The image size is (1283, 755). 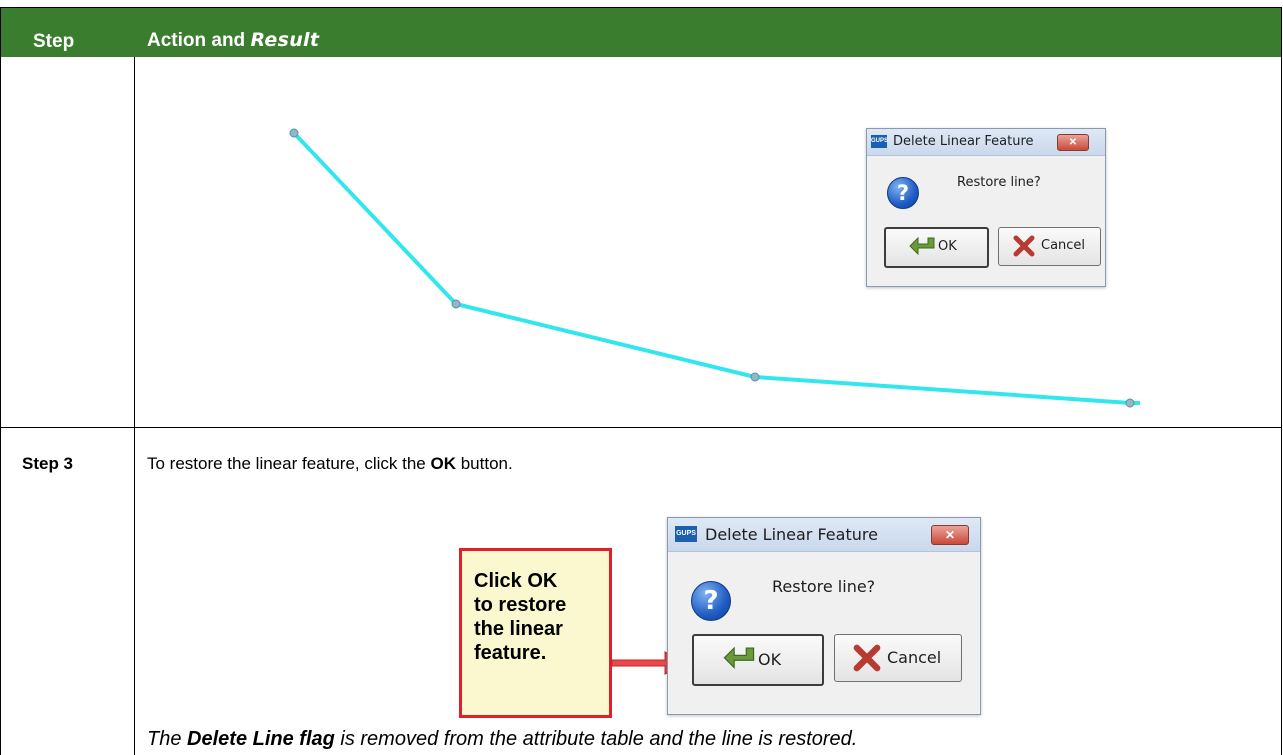 What do you see at coordinates (443, 463) in the screenshot?
I see `instruction-ok-bold: OK` at bounding box center [443, 463].